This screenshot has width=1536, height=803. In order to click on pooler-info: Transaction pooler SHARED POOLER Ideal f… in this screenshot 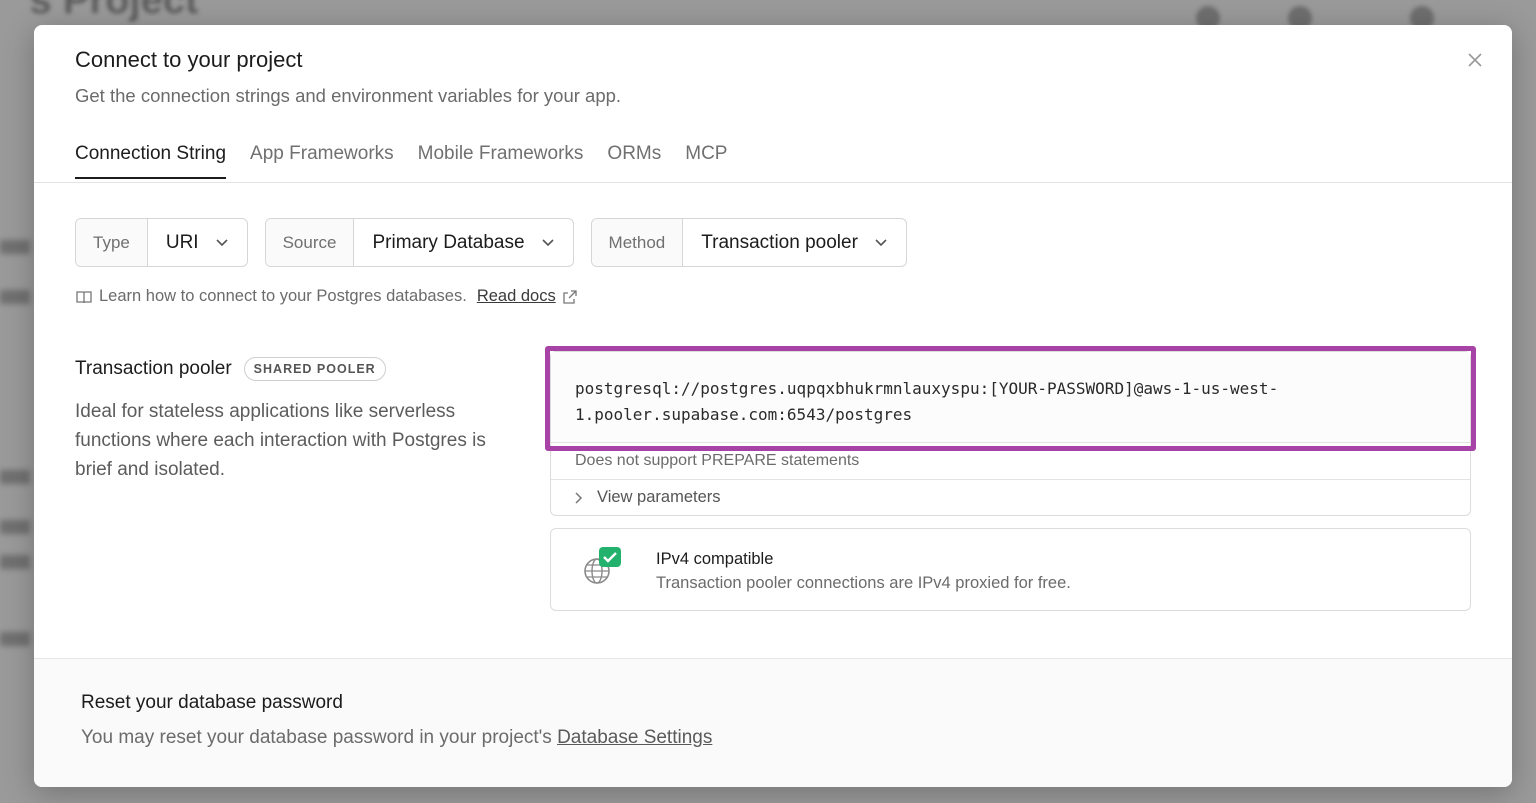, I will do `click(295, 420)`.